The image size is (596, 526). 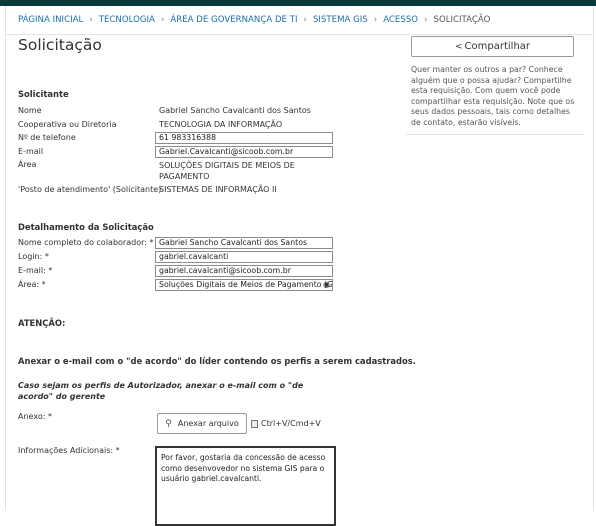 I want to click on requester-post-label: 'Posto de atendimento' (Solicitante), so click(x=90, y=189).